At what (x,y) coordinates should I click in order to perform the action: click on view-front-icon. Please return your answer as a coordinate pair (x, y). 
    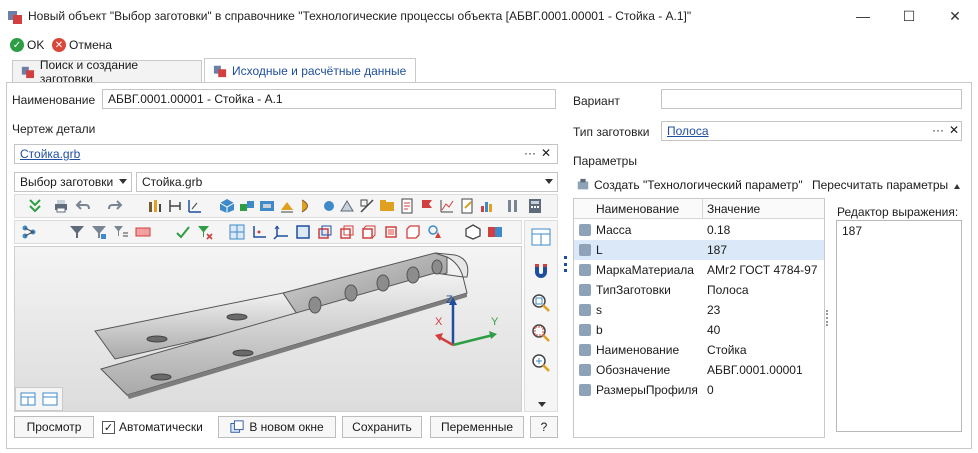
    Looking at the image, I should click on (303, 232).